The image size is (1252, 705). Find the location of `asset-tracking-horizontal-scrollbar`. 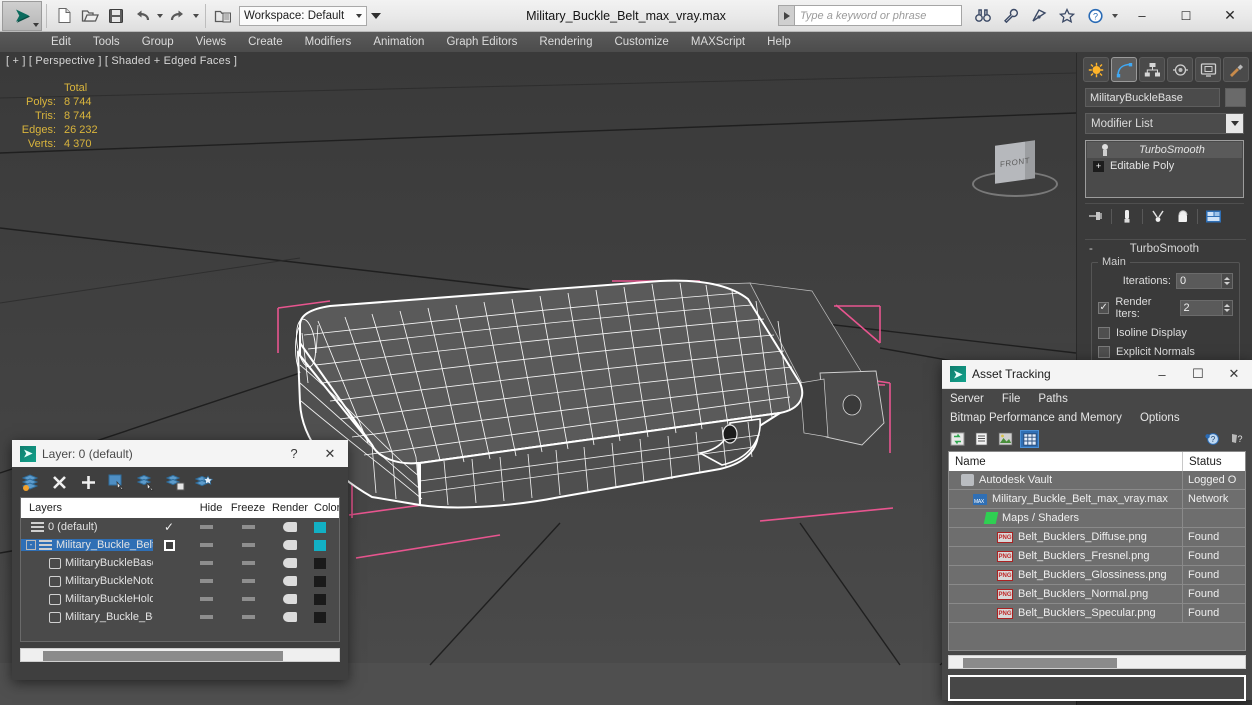

asset-tracking-horizontal-scrollbar is located at coordinates (1097, 662).